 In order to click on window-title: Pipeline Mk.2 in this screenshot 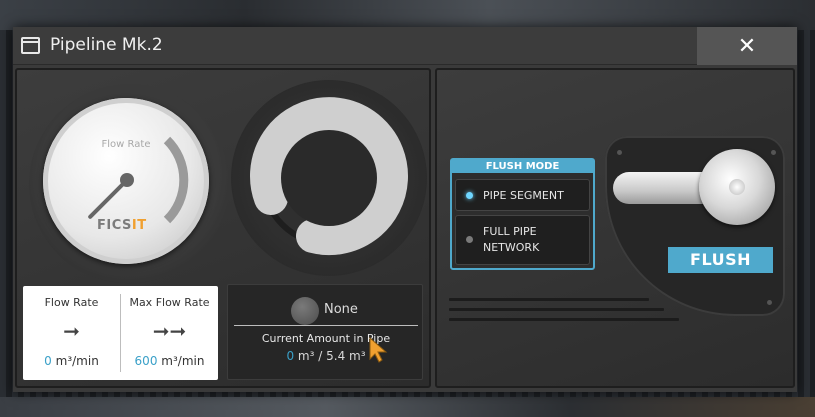, I will do `click(106, 45)`.